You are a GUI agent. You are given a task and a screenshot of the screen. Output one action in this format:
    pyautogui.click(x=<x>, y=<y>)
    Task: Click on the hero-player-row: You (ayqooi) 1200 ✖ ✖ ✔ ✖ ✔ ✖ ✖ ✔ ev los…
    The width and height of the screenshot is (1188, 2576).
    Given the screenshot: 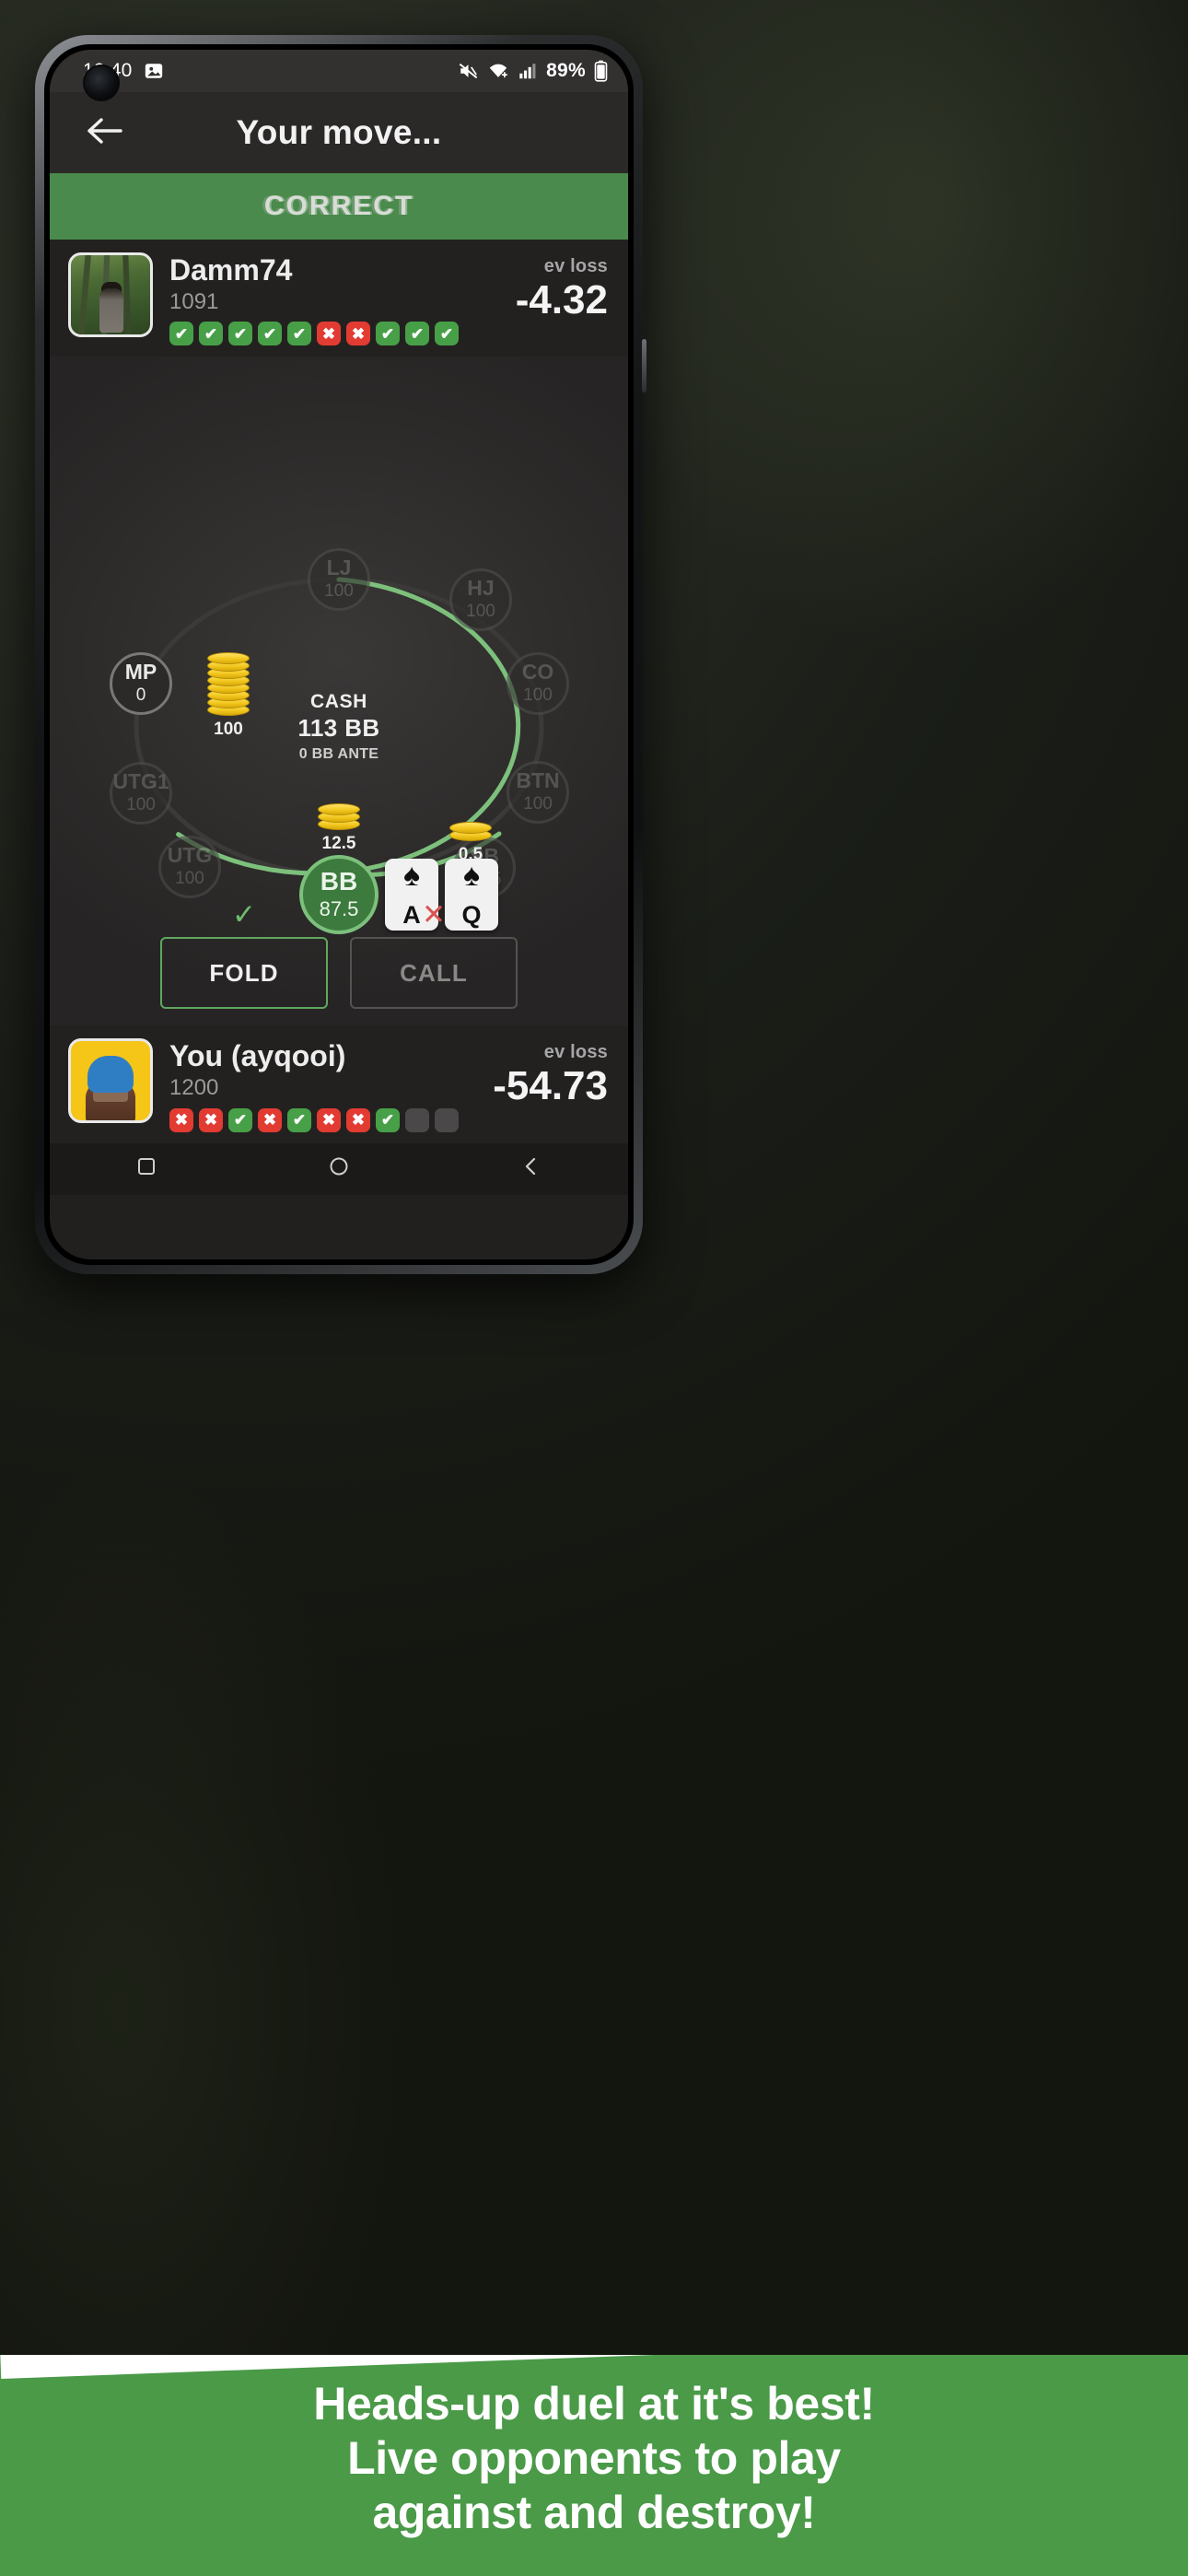 What is the action you would take?
    pyautogui.click(x=339, y=1084)
    